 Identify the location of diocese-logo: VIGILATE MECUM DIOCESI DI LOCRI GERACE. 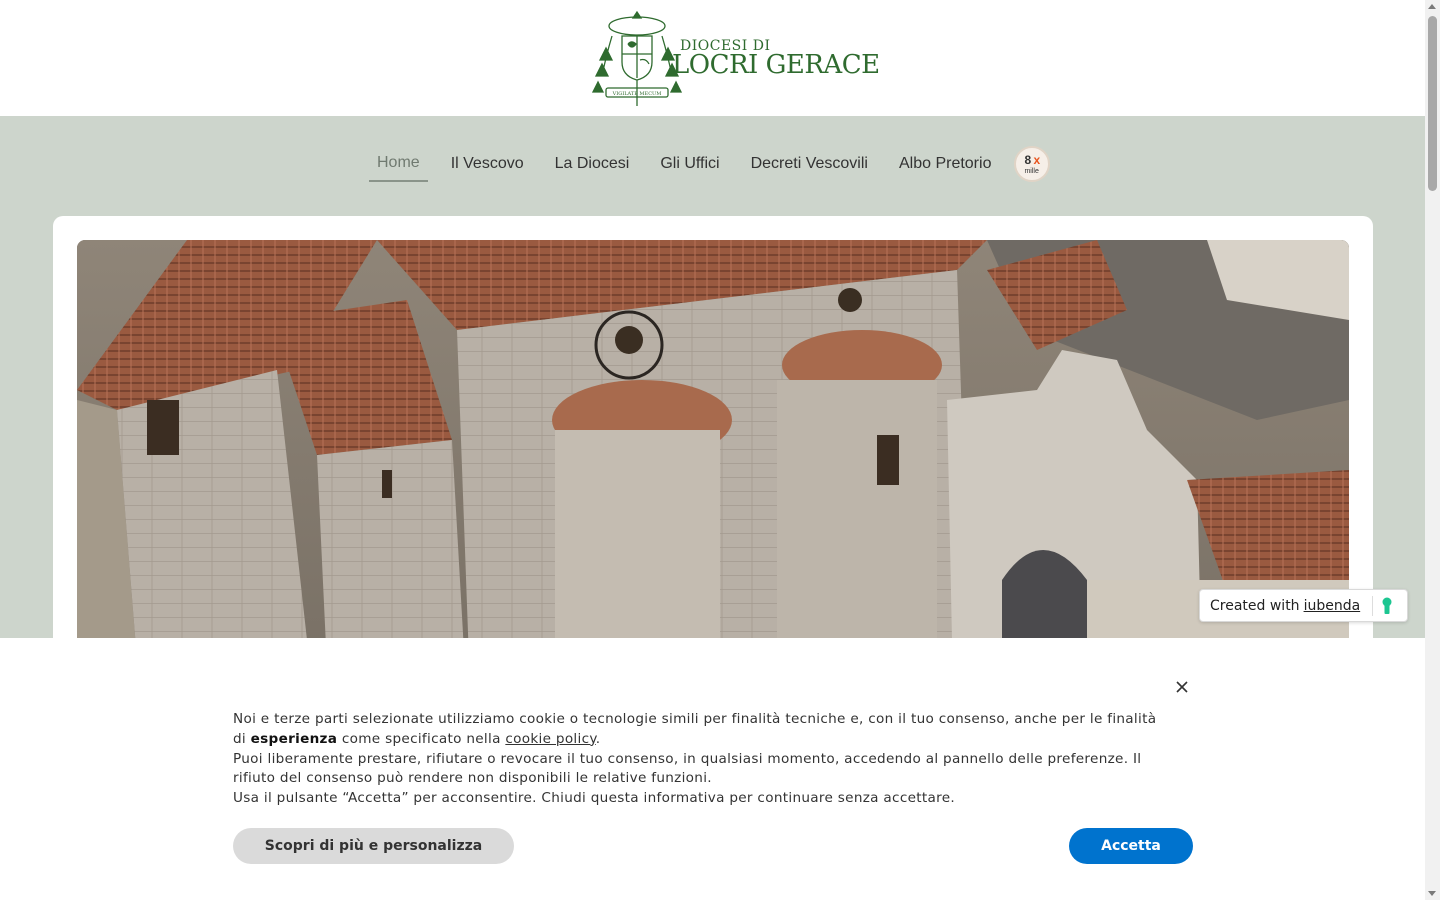
(735, 58).